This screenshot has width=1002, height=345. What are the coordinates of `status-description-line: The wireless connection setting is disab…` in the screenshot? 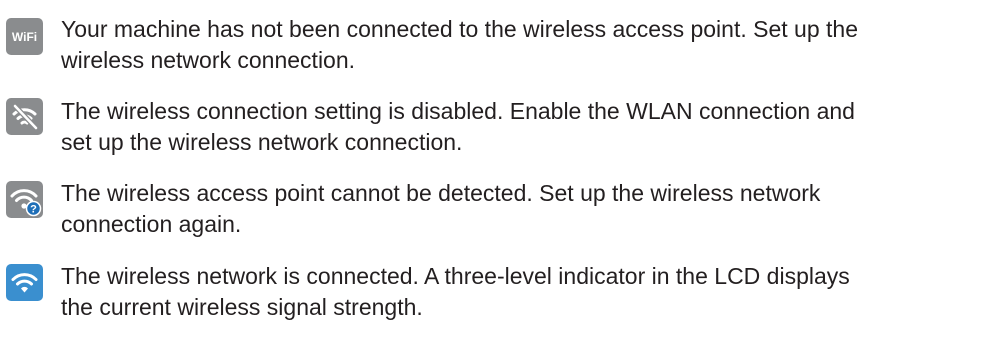 It's located at (458, 111).